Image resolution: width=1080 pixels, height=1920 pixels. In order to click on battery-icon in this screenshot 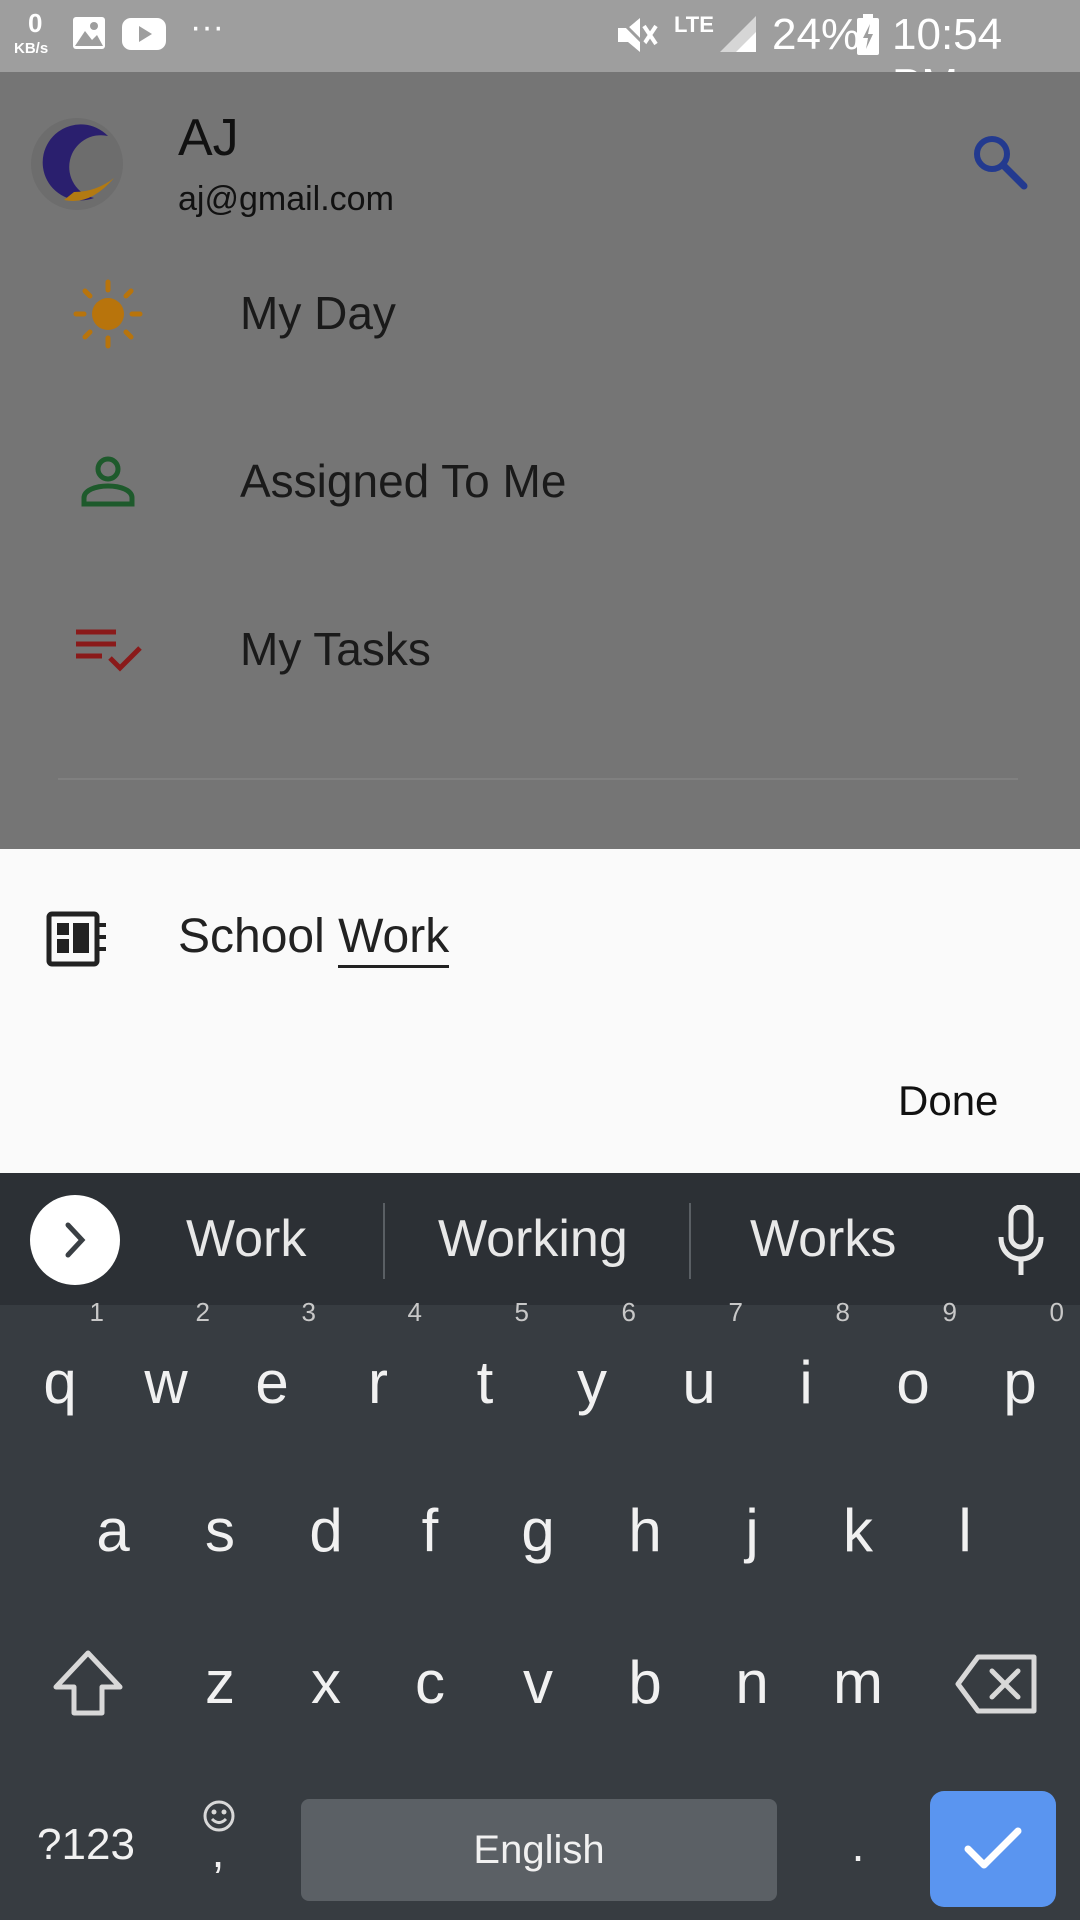, I will do `click(868, 34)`.